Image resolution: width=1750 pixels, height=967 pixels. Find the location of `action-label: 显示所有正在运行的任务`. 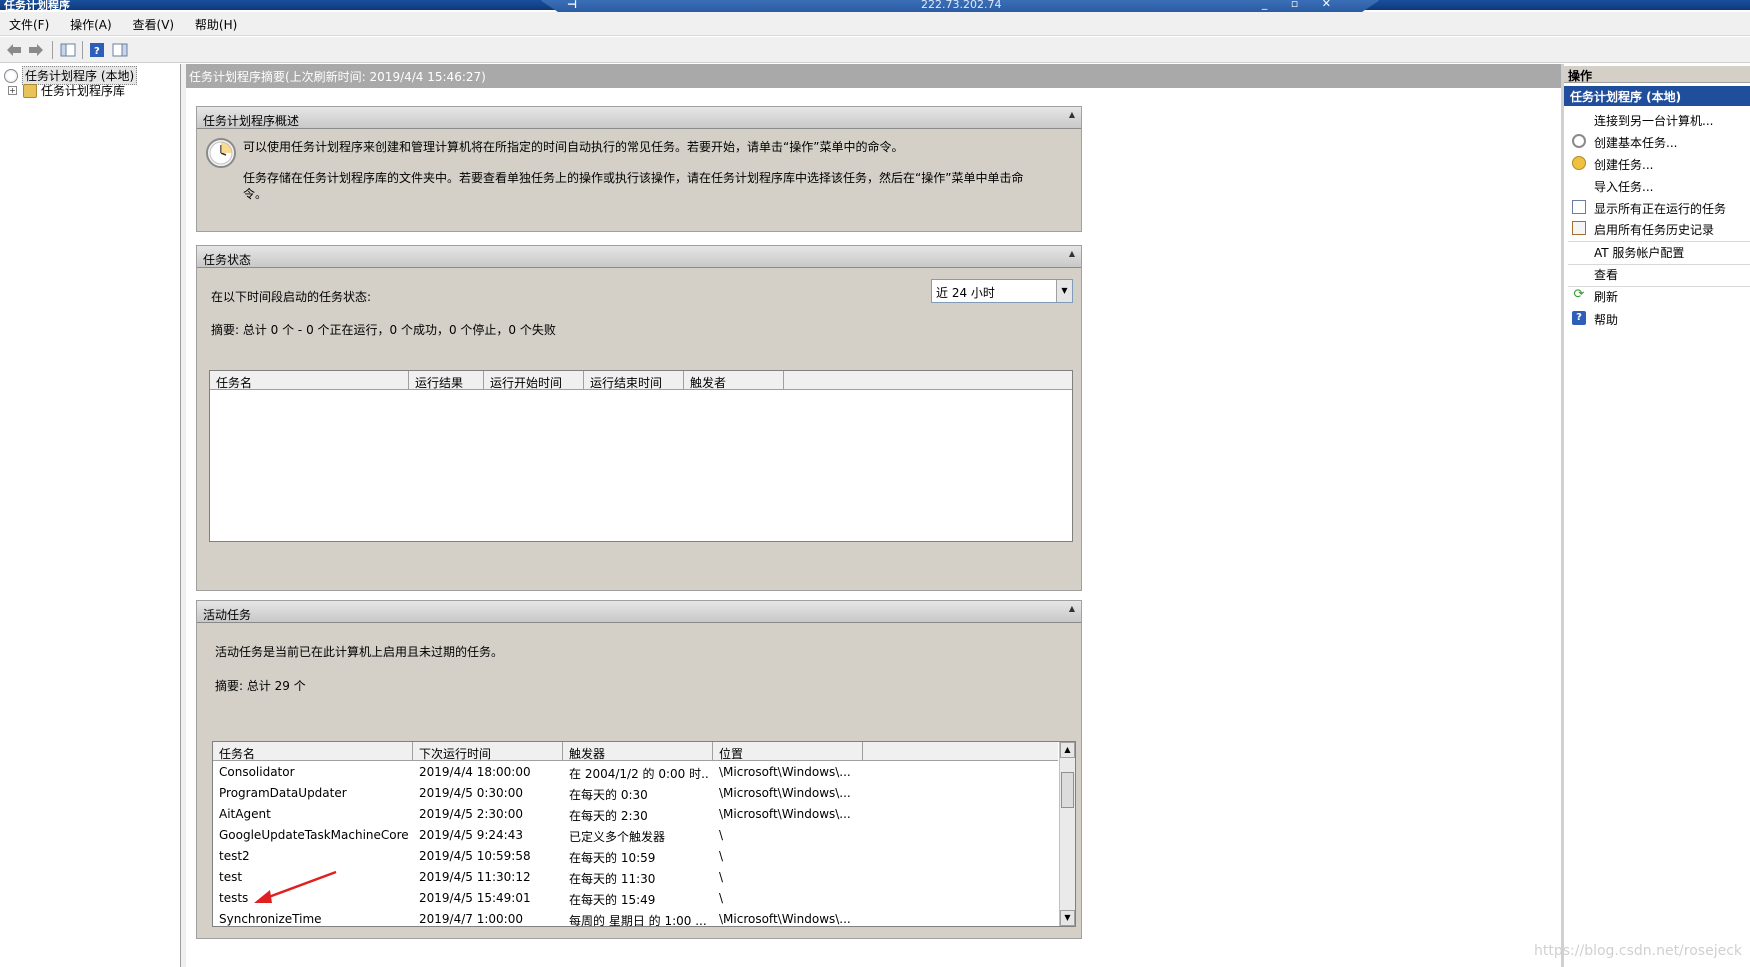

action-label: 显示所有正在运行的任务 is located at coordinates (1660, 209).